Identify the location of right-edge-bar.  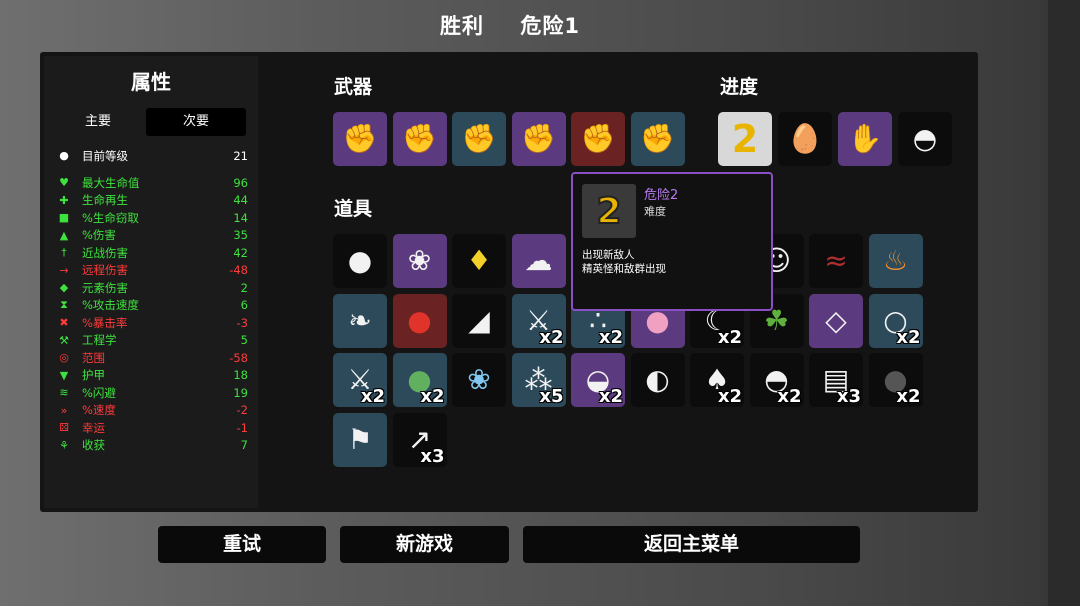
(1064, 303).